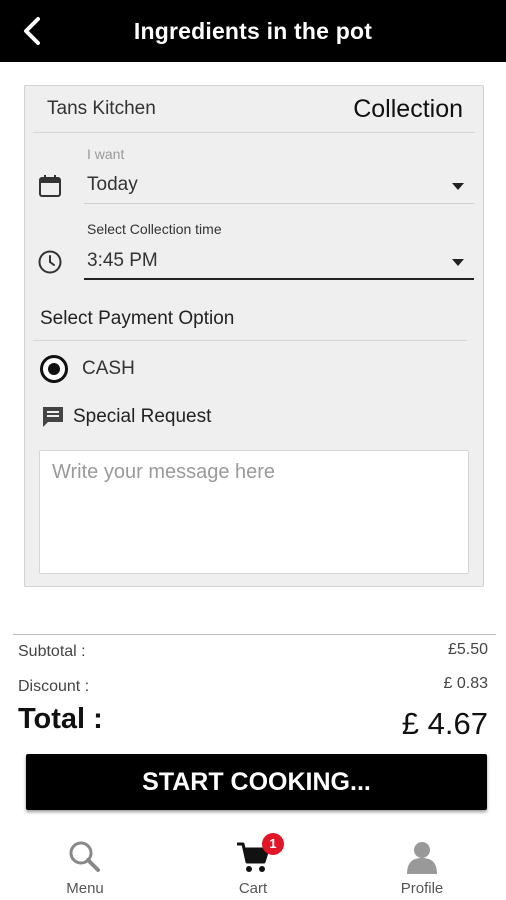  Describe the element at coordinates (106, 154) in the screenshot. I see `date-label: I want` at that location.